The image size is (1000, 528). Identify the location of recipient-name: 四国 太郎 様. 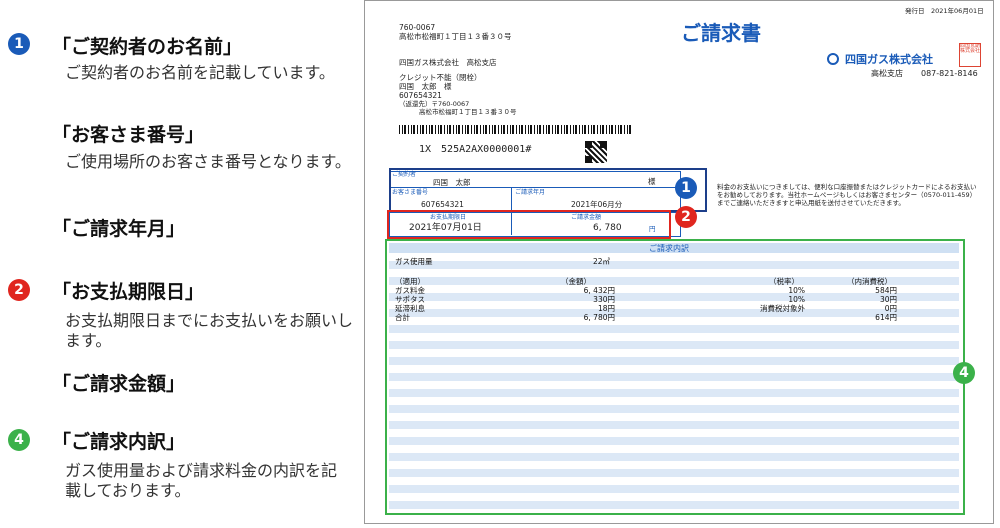
(425, 86).